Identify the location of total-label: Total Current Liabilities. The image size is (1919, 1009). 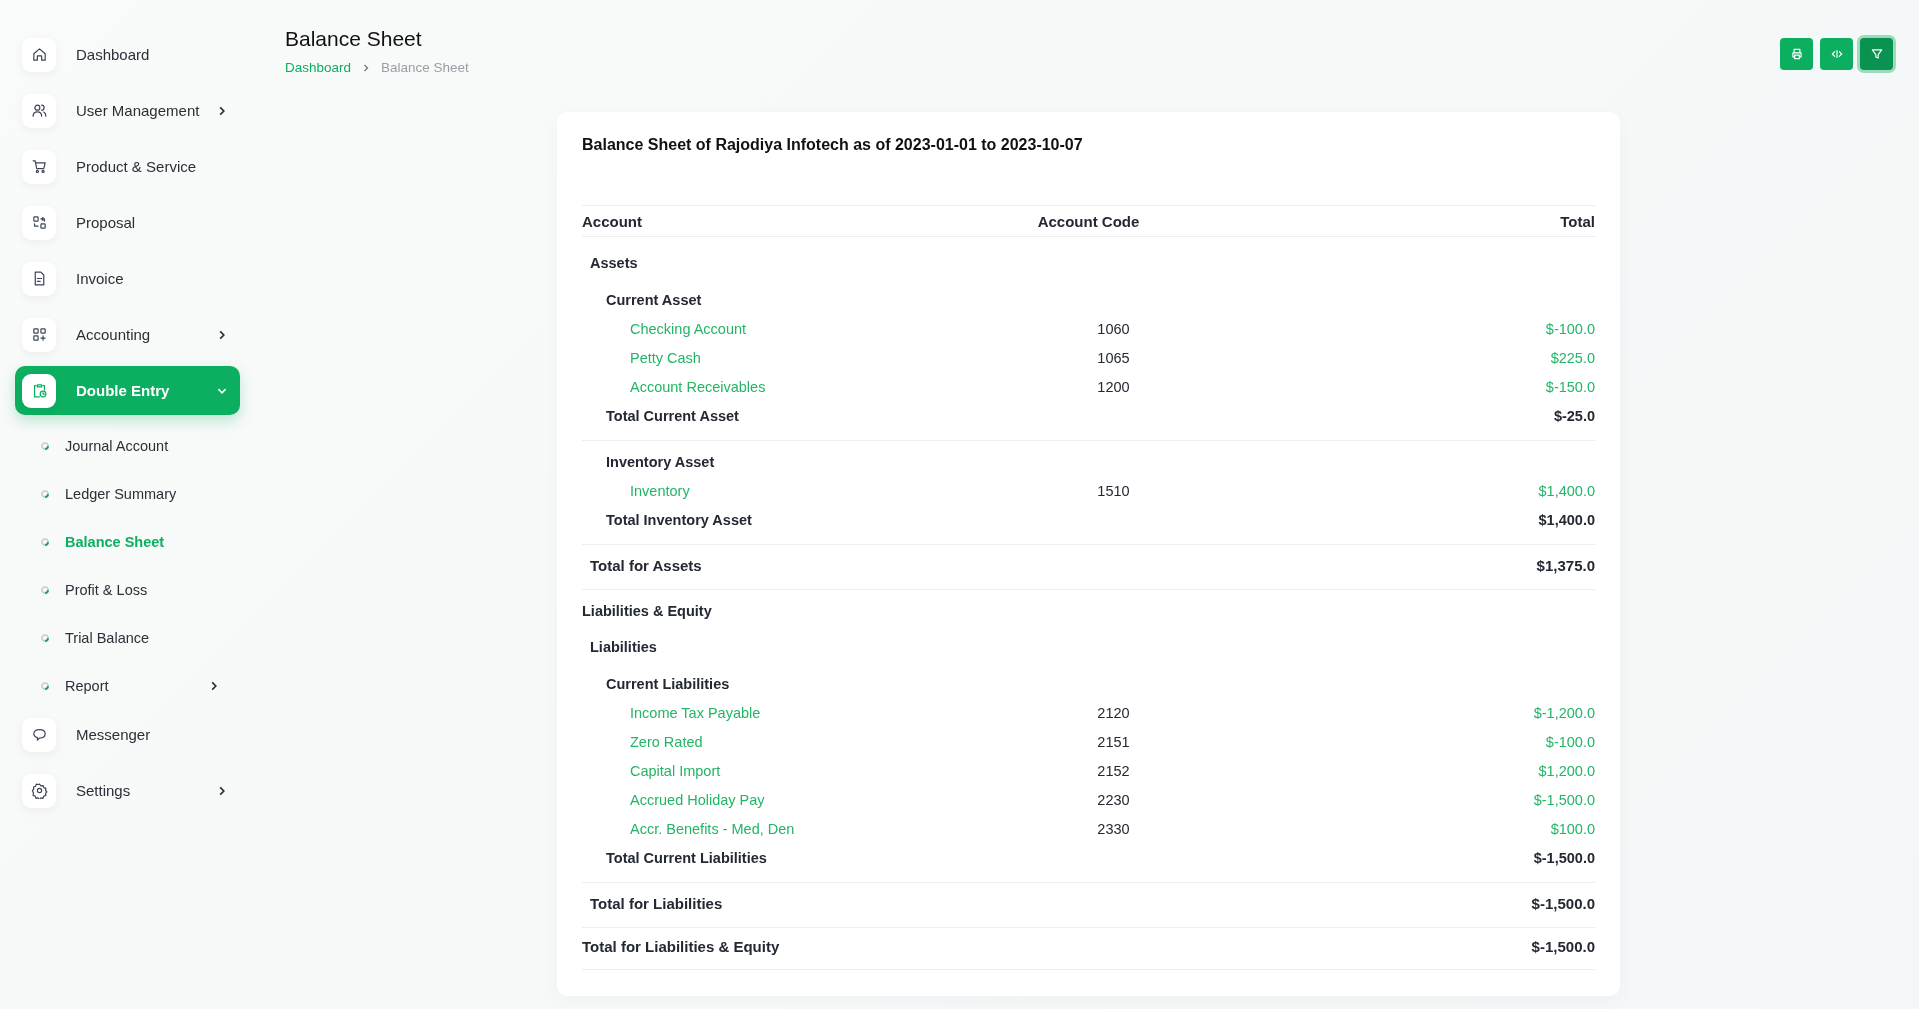
(686, 858).